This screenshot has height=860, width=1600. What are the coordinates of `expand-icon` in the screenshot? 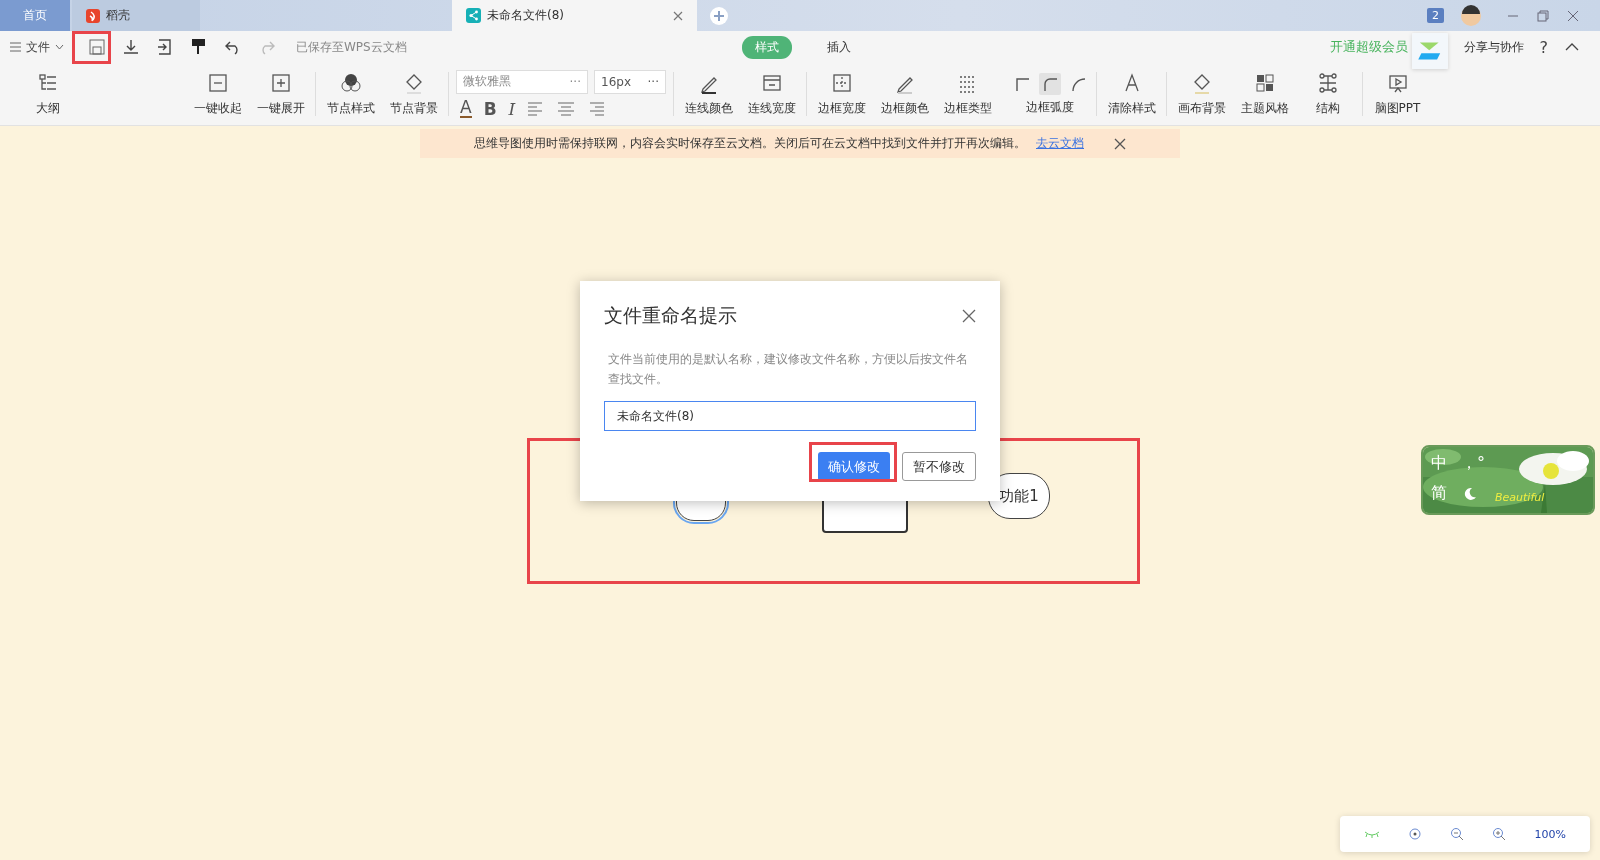 It's located at (280, 82).